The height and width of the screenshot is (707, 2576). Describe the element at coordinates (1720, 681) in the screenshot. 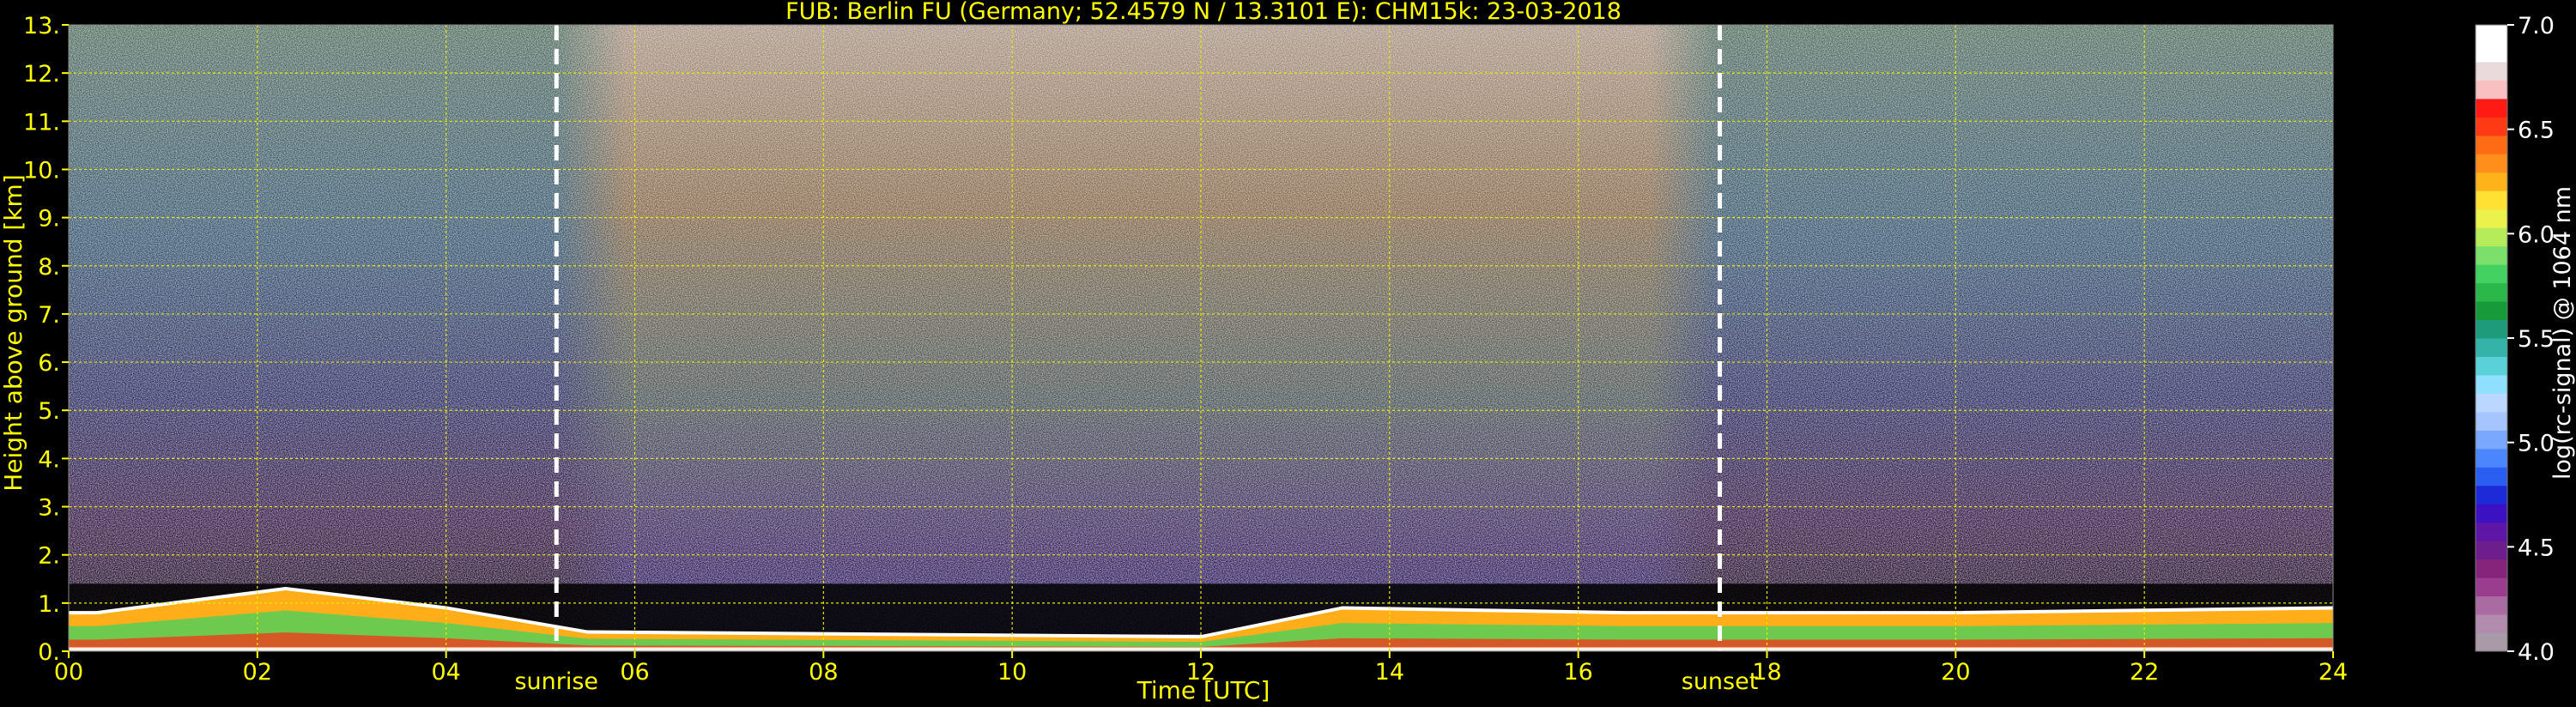

I see `sunset-label: sunset` at that location.